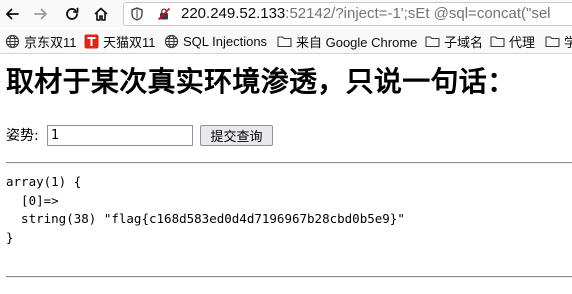 The height and width of the screenshot is (294, 572). What do you see at coordinates (261, 81) in the screenshot?
I see `page-heading: 取材于某次真实环境渗透，只说一句话：` at bounding box center [261, 81].